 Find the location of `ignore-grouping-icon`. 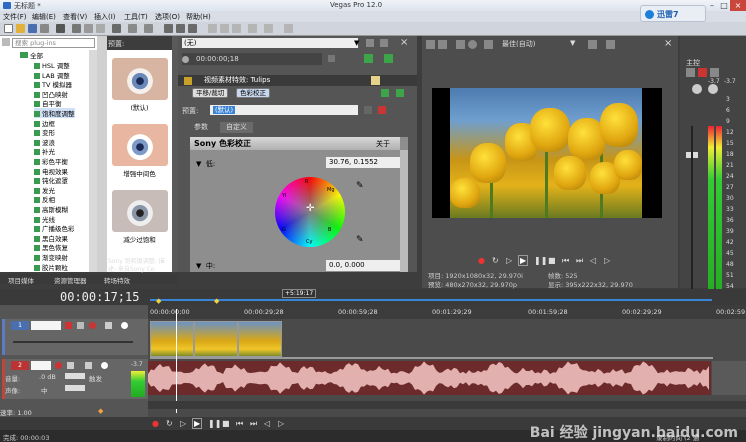

ignore-grouping-icon is located at coordinates (268, 28).